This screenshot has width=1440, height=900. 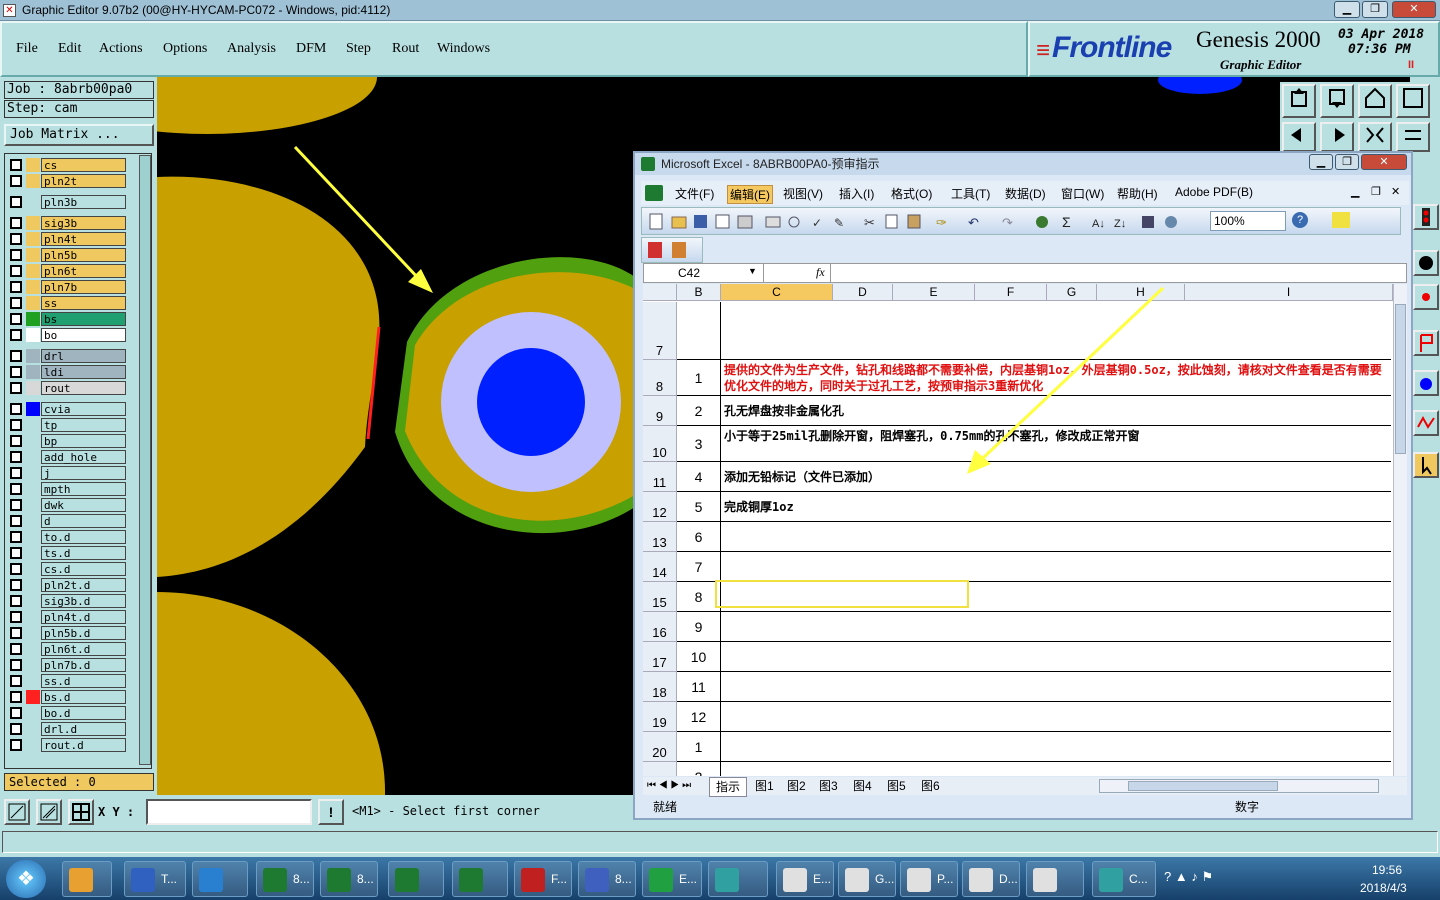 What do you see at coordinates (358, 49) in the screenshot?
I see `menu-step: Step` at bounding box center [358, 49].